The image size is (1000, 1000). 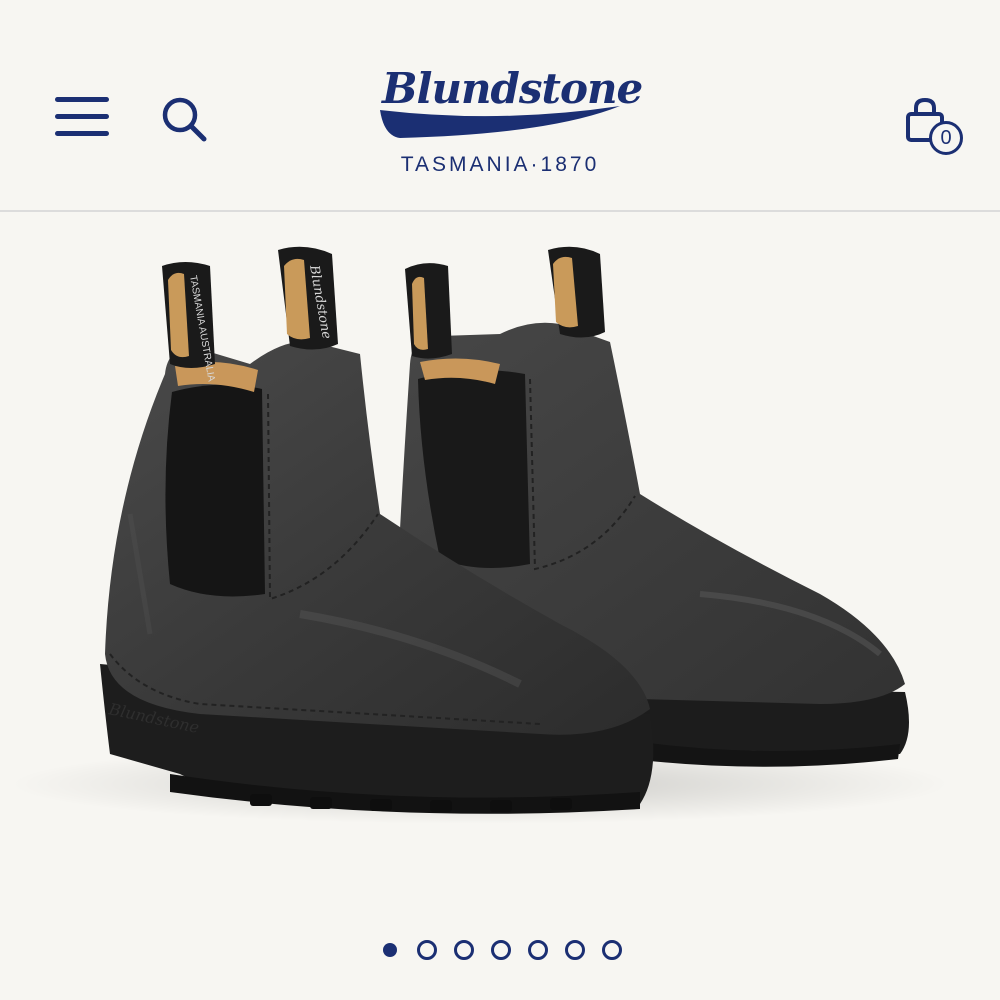 I want to click on search-button, so click(x=184, y=120).